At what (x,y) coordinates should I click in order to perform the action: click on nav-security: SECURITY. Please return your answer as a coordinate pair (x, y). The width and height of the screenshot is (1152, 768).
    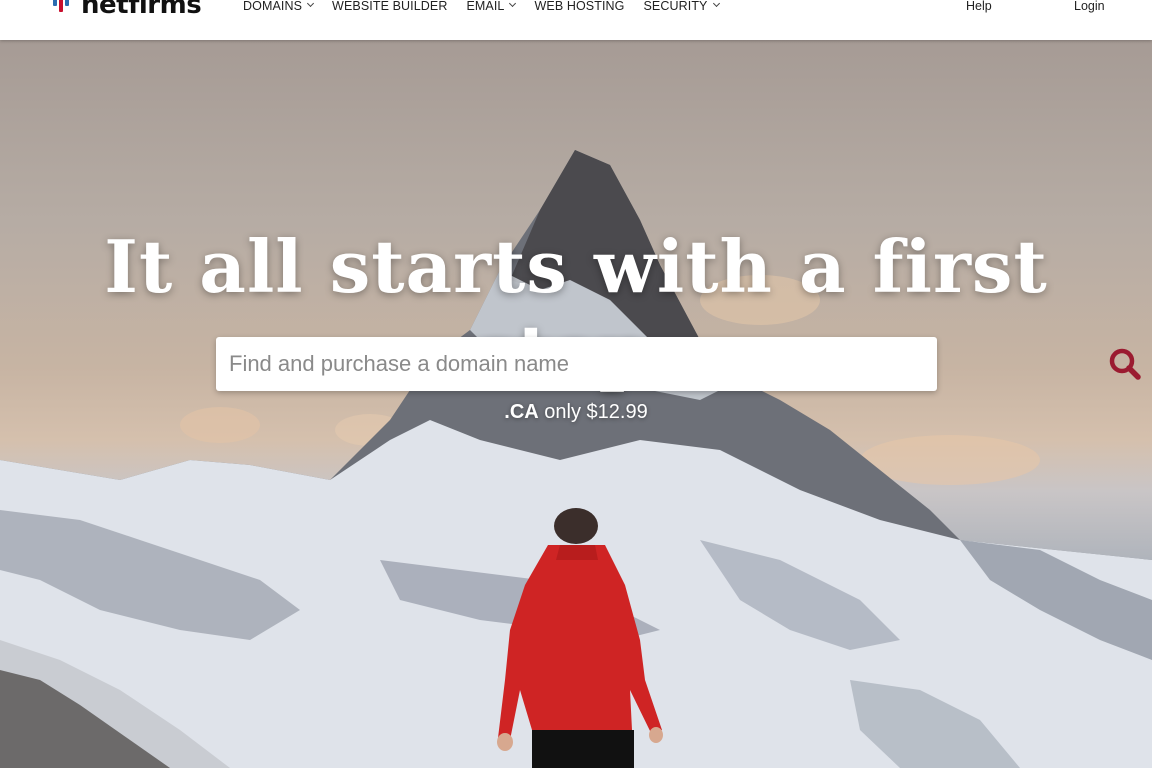
    Looking at the image, I should click on (681, 6).